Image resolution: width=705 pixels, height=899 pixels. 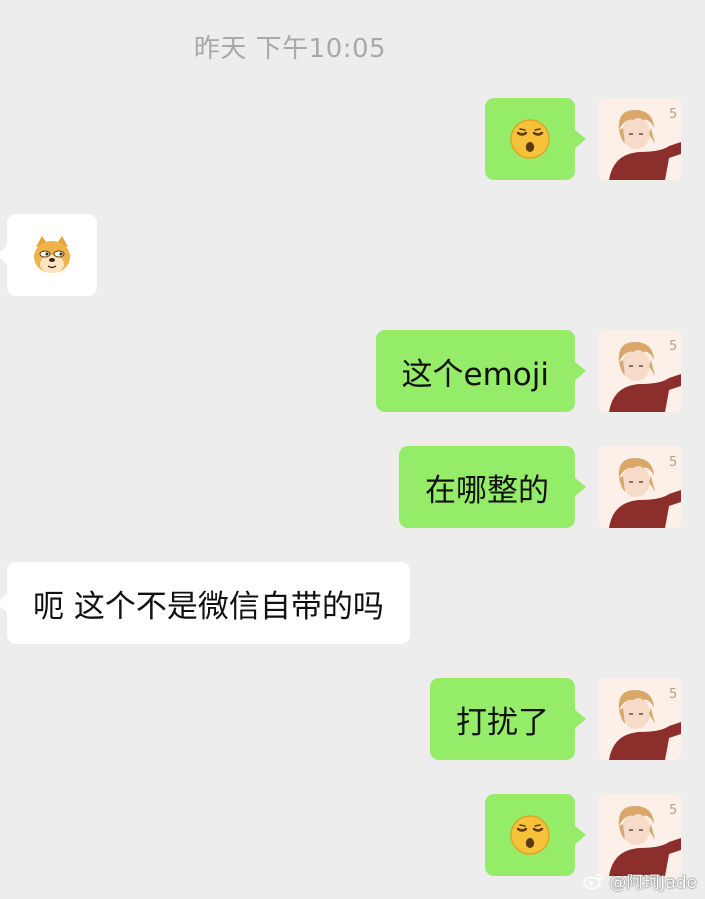 I want to click on weibo-icon, so click(x=593, y=881).